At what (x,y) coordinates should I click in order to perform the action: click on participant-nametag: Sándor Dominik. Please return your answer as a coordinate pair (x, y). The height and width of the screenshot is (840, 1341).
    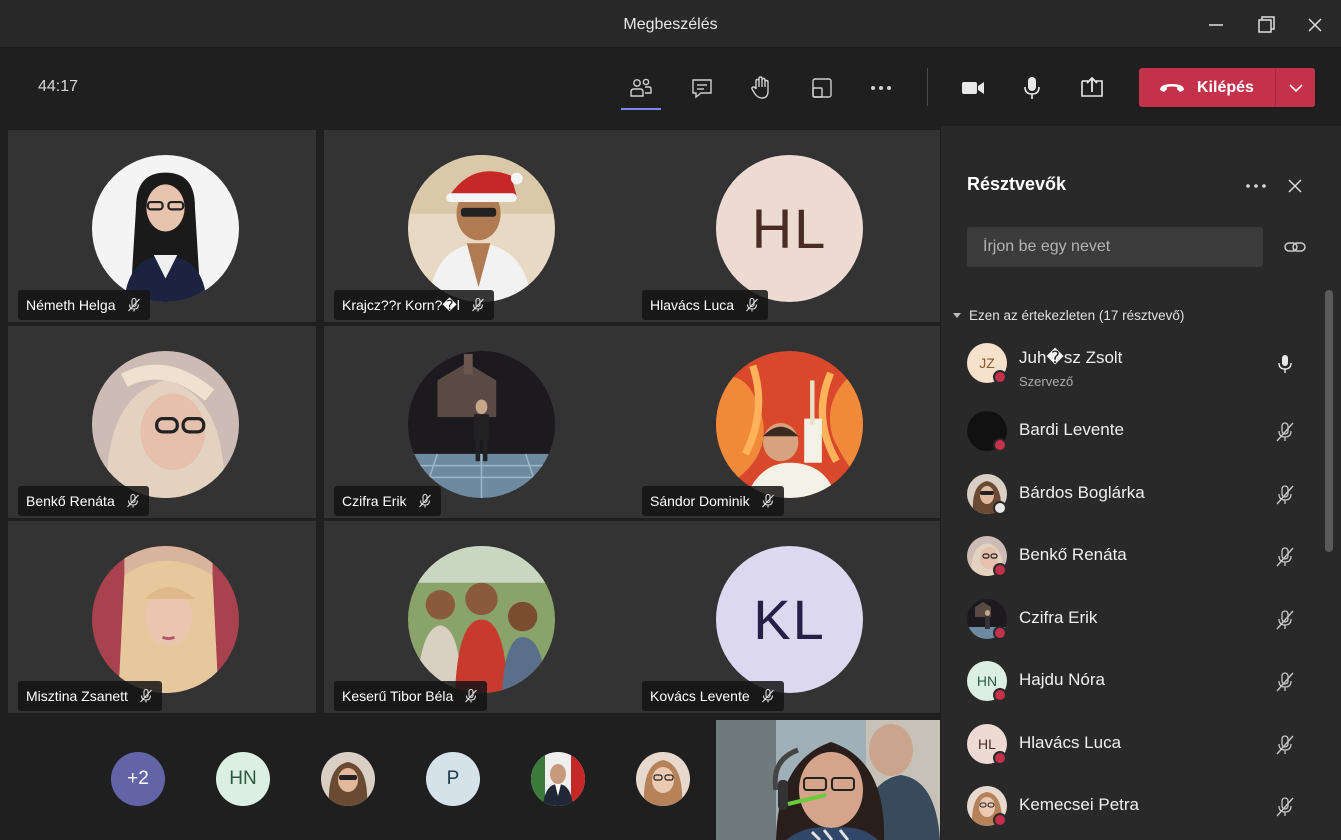
    Looking at the image, I should click on (713, 501).